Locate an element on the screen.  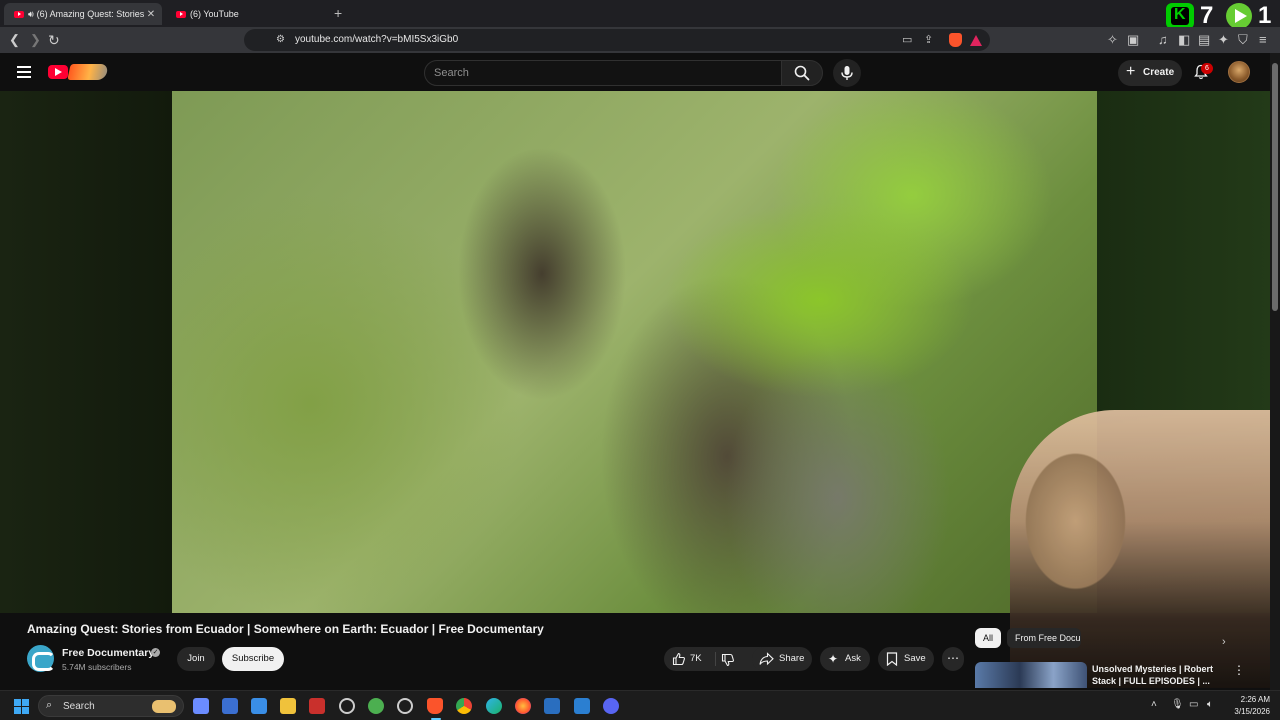
chip-from-channel: From Free Documentary is located at coordinates (1044, 638).